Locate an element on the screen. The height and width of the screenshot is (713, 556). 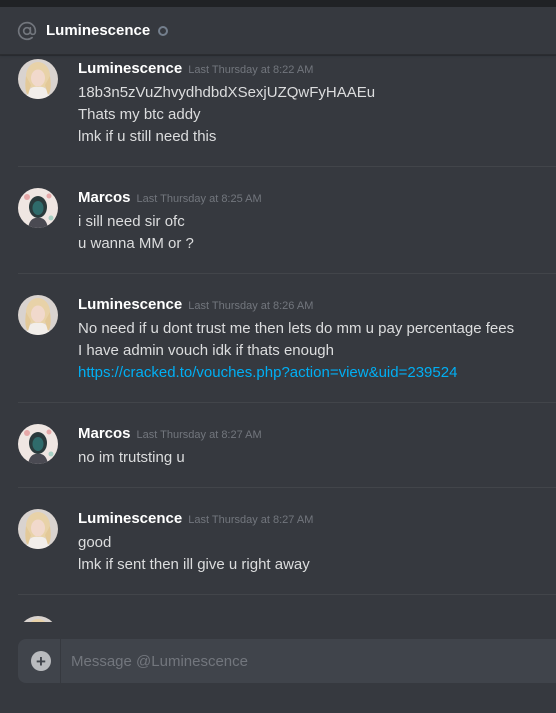
message-timestamp: Last Thursday at 8:22 AM is located at coordinates (251, 70).